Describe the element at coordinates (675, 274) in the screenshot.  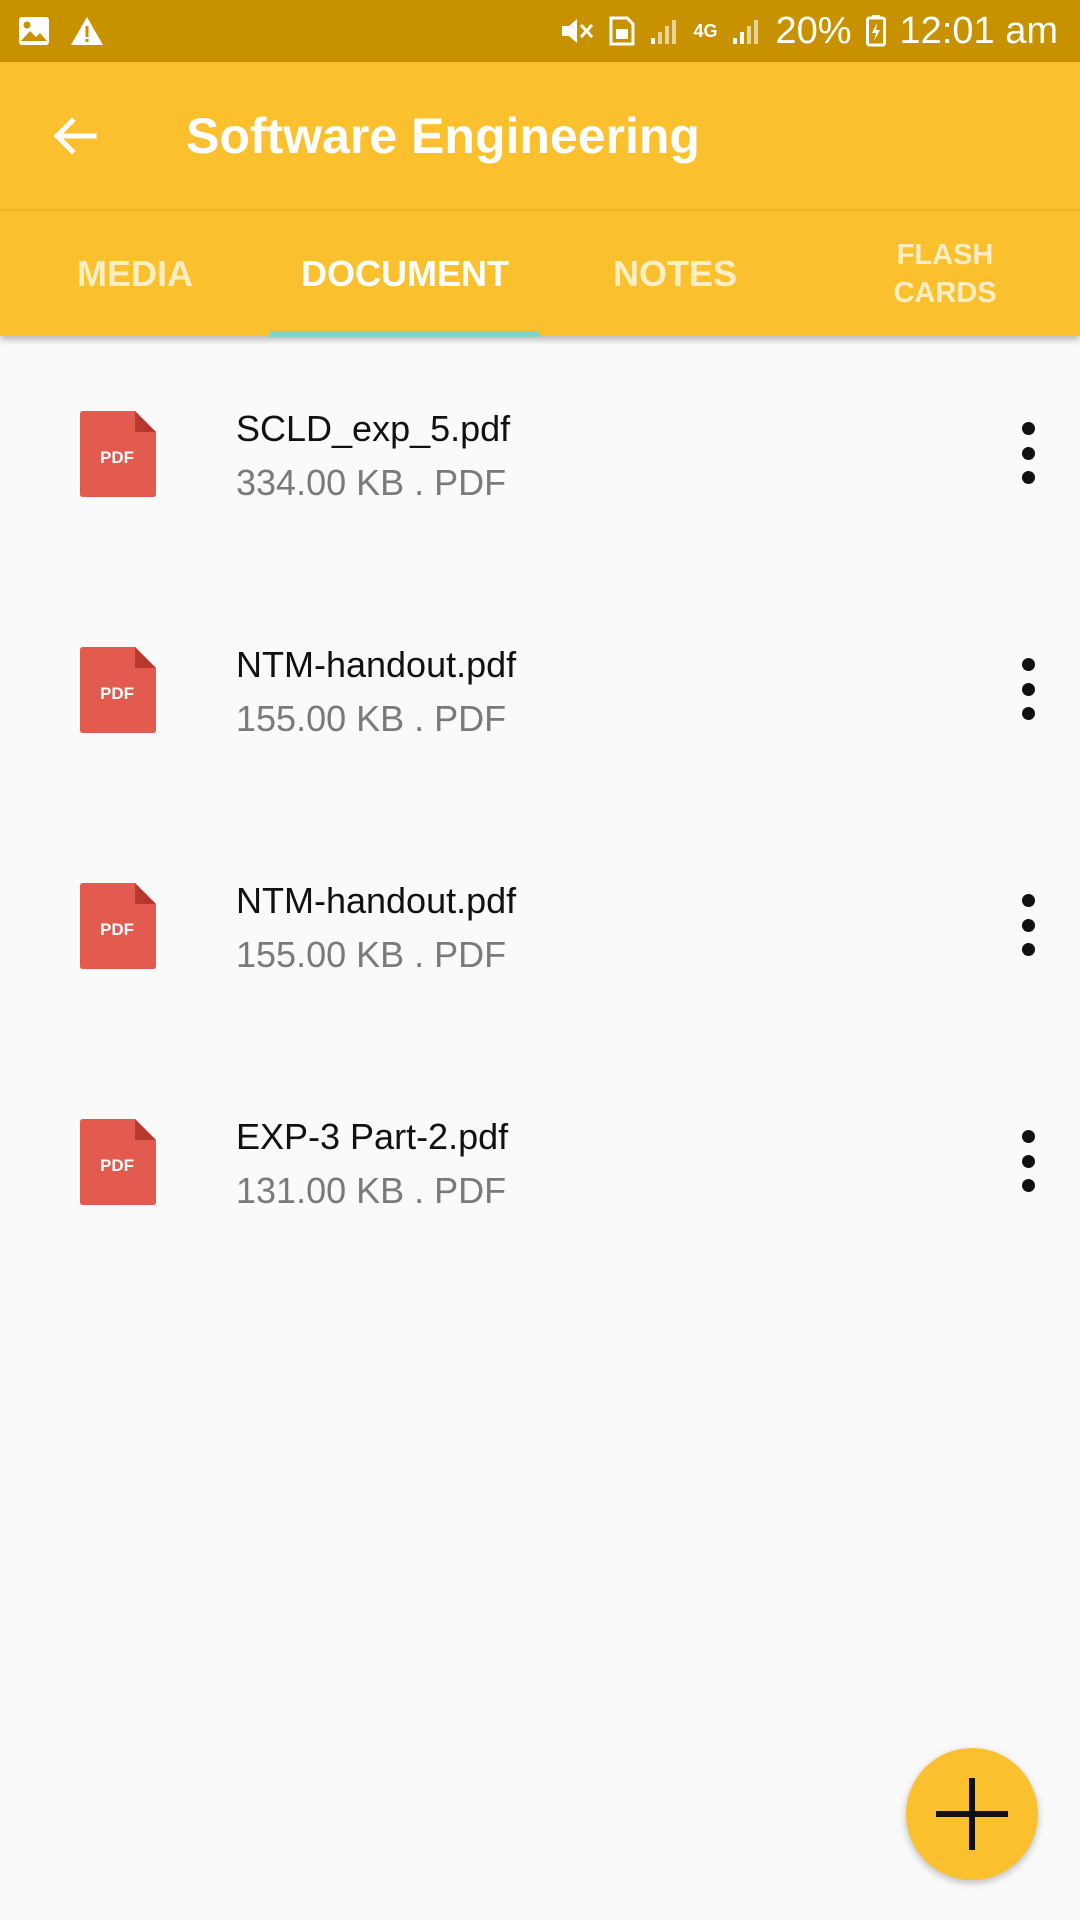
I see `tab-notes: NOTES` at that location.